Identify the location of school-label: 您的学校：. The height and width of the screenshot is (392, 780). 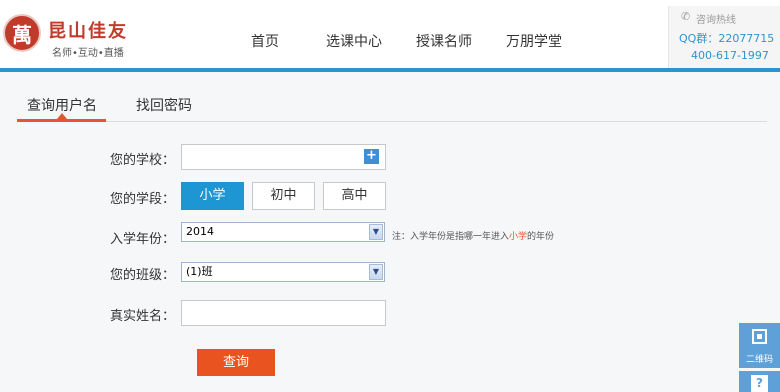
(143, 160).